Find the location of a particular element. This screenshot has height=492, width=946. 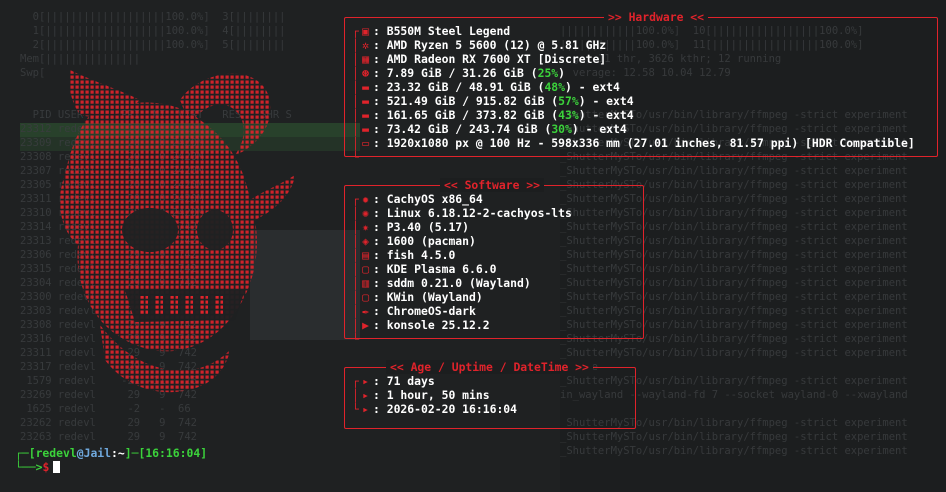

software-row: ✷: P3.40 (5.17) is located at coordinates (414, 227).